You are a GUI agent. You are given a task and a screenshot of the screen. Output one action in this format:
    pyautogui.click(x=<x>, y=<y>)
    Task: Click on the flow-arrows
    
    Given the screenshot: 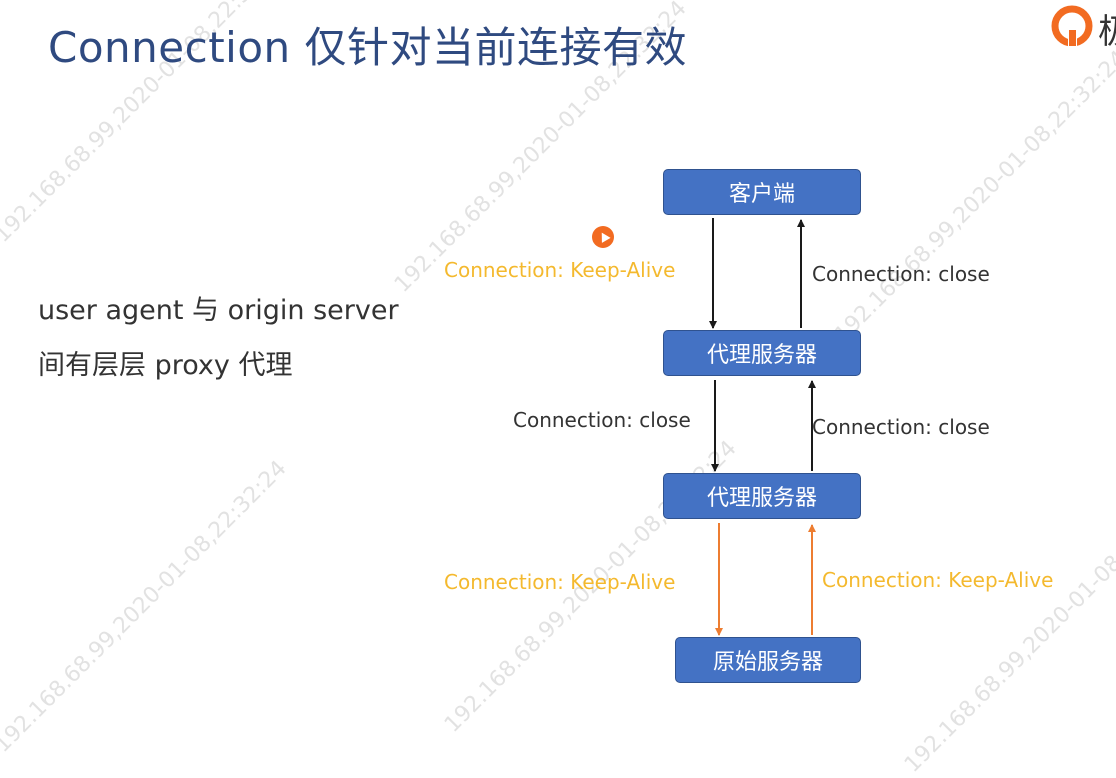 What is the action you would take?
    pyautogui.click(x=762, y=427)
    